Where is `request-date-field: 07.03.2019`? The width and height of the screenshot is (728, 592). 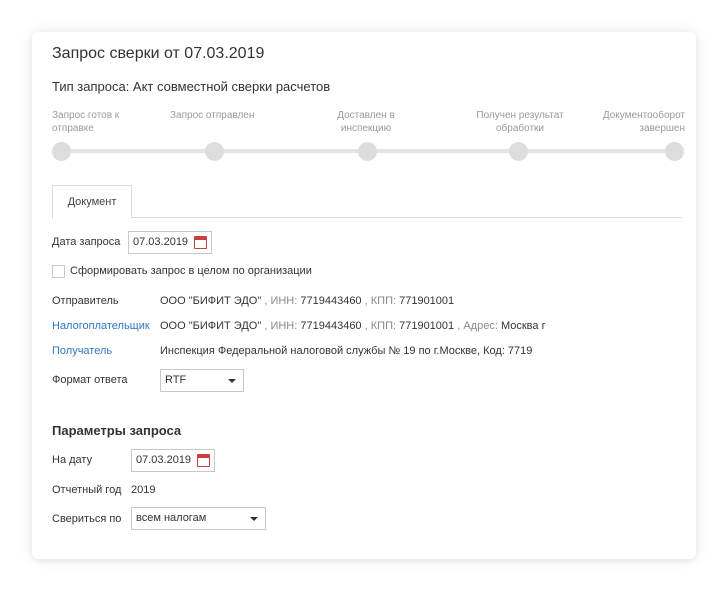
request-date-field: 07.03.2019 is located at coordinates (170, 242).